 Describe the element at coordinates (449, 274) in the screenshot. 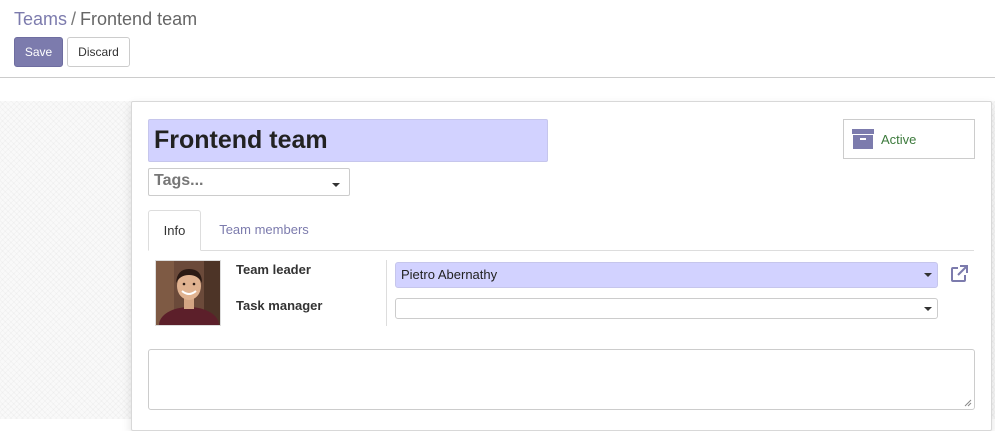

I see `team-leader-value: Pietro Abernathy` at that location.